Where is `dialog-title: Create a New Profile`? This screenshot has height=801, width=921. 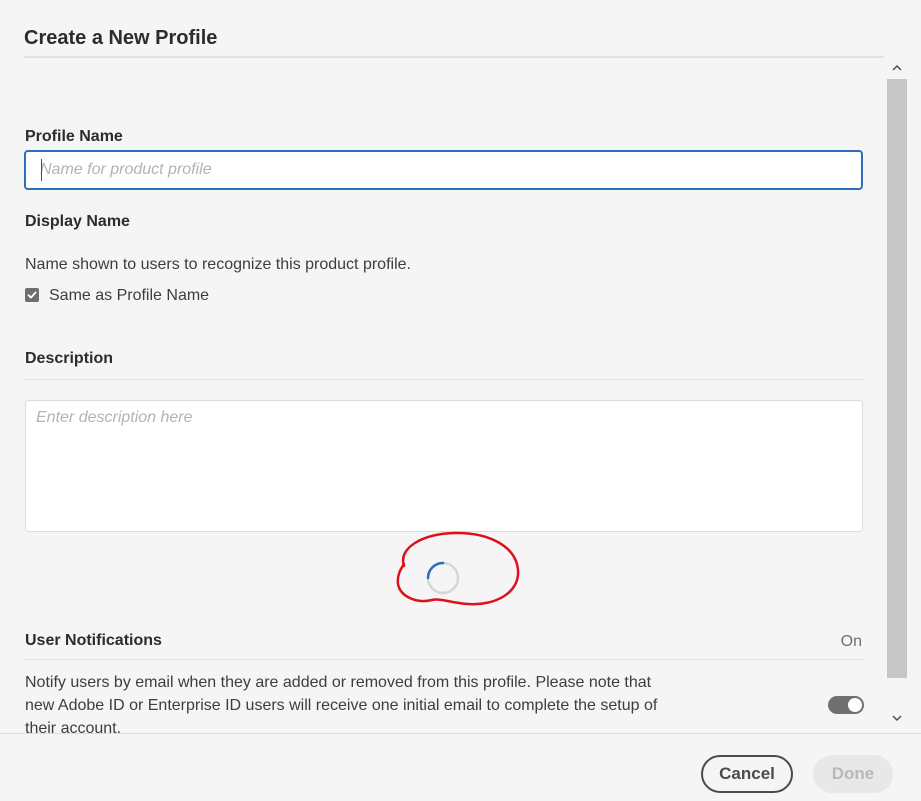
dialog-title: Create a New Profile is located at coordinates (121, 38).